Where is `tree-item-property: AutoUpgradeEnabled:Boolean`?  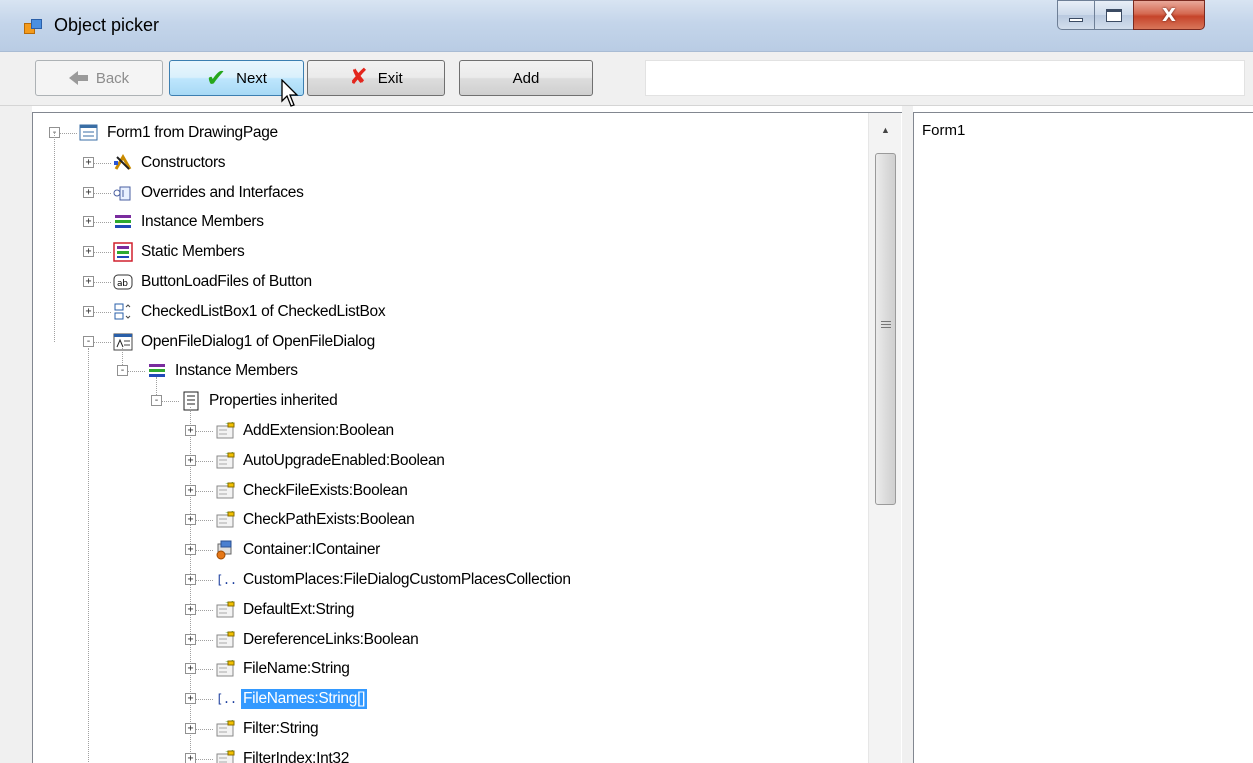 tree-item-property: AutoUpgradeEnabled:Boolean is located at coordinates (331, 461).